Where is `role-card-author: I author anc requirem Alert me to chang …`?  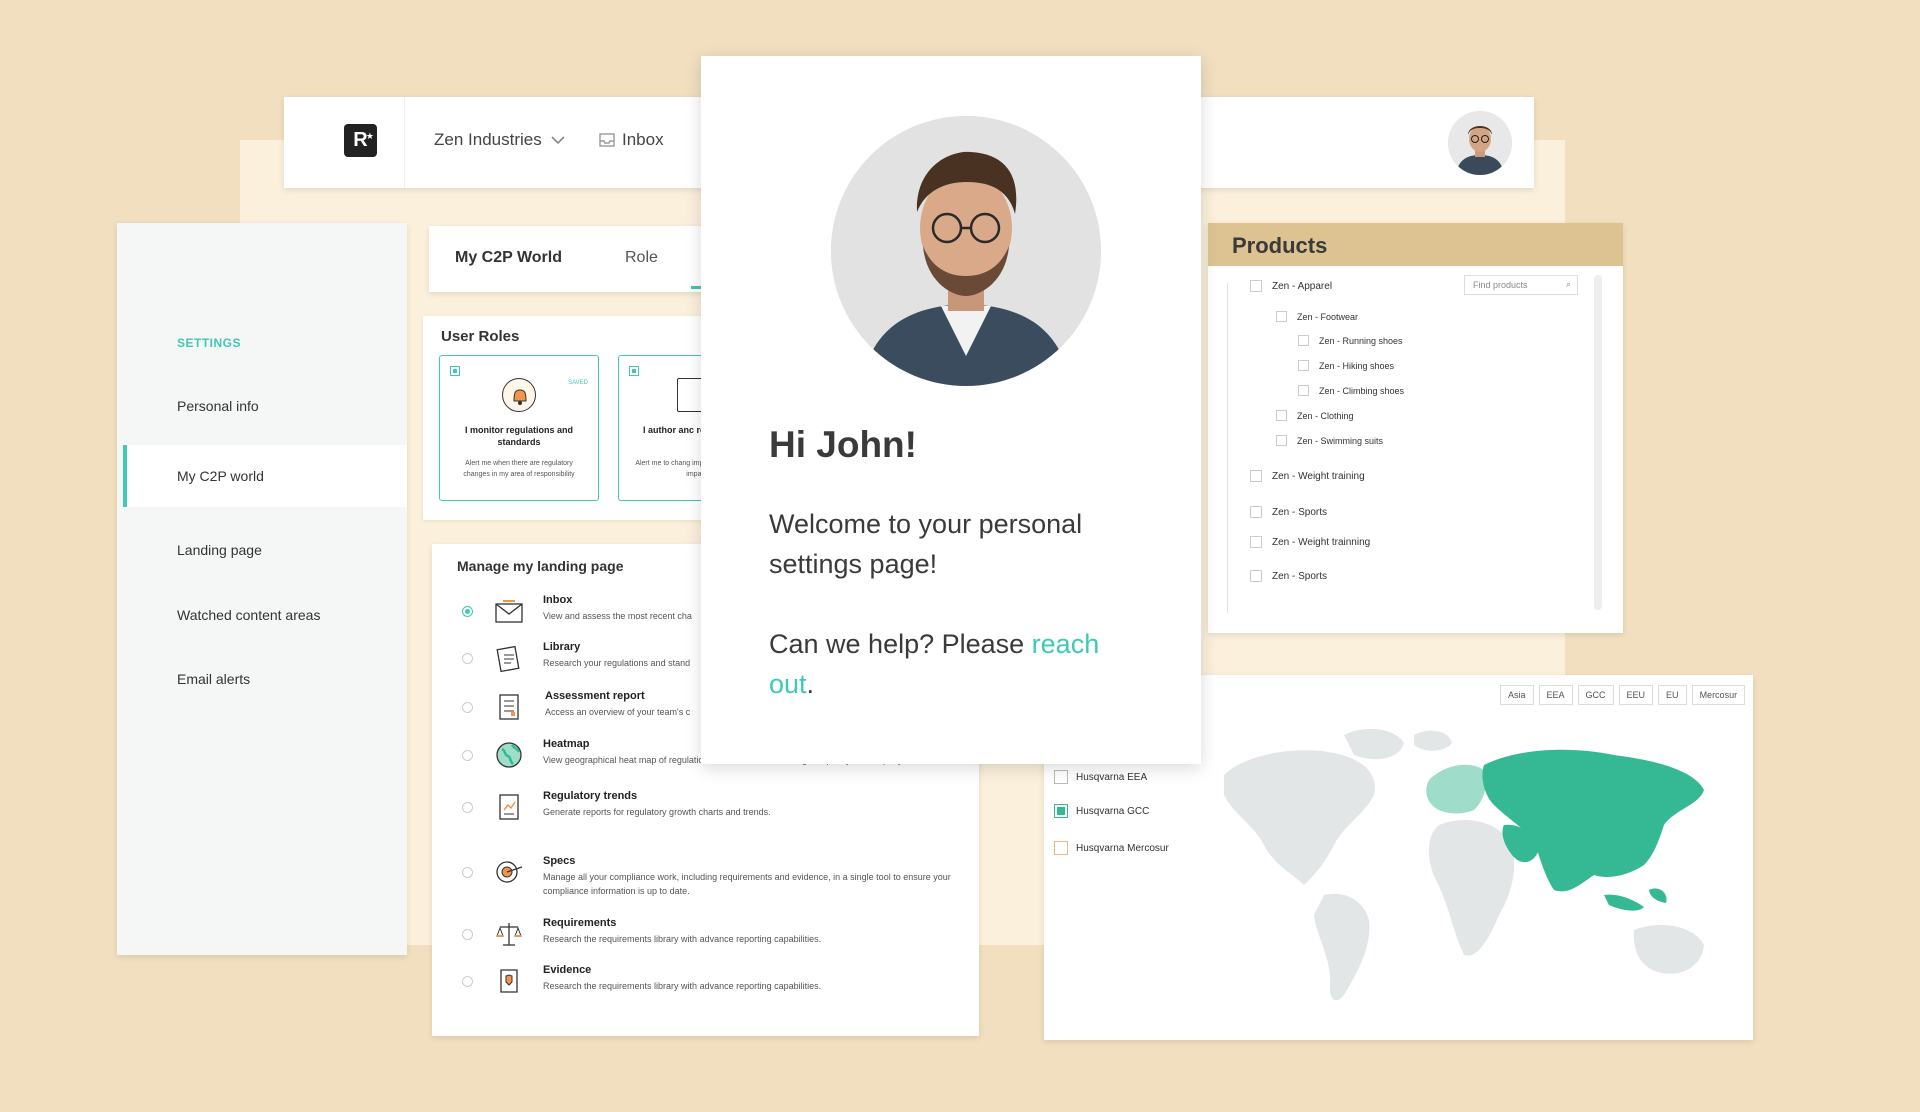 role-card-author: I author anc requirem Alert me to chang … is located at coordinates (663, 428).